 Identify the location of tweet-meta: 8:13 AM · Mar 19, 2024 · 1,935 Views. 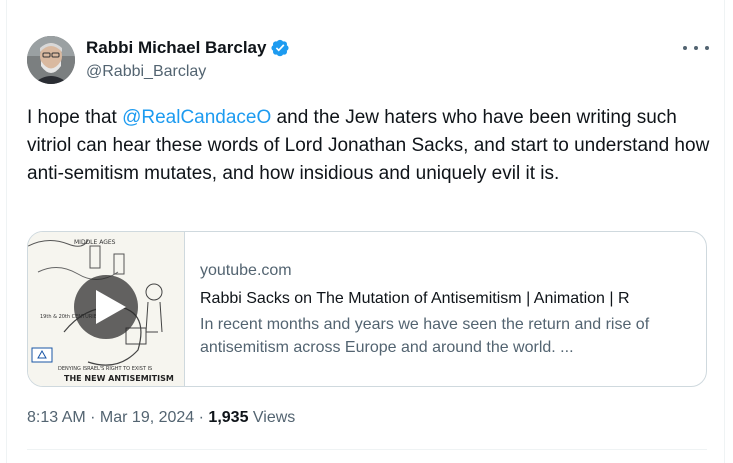
(161, 418).